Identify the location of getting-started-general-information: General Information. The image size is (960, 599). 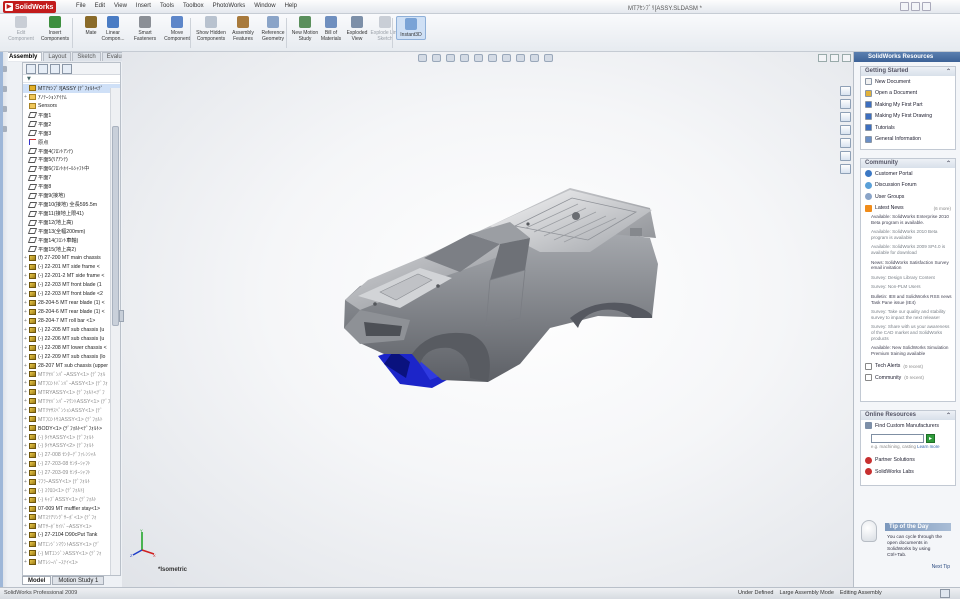
(908, 140).